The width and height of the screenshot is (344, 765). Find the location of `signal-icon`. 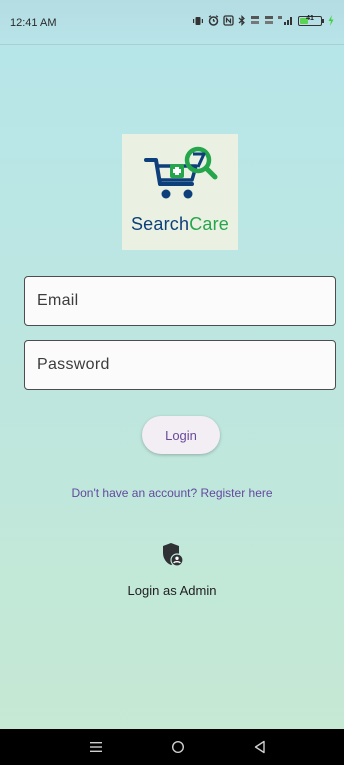

signal-icon is located at coordinates (285, 20).